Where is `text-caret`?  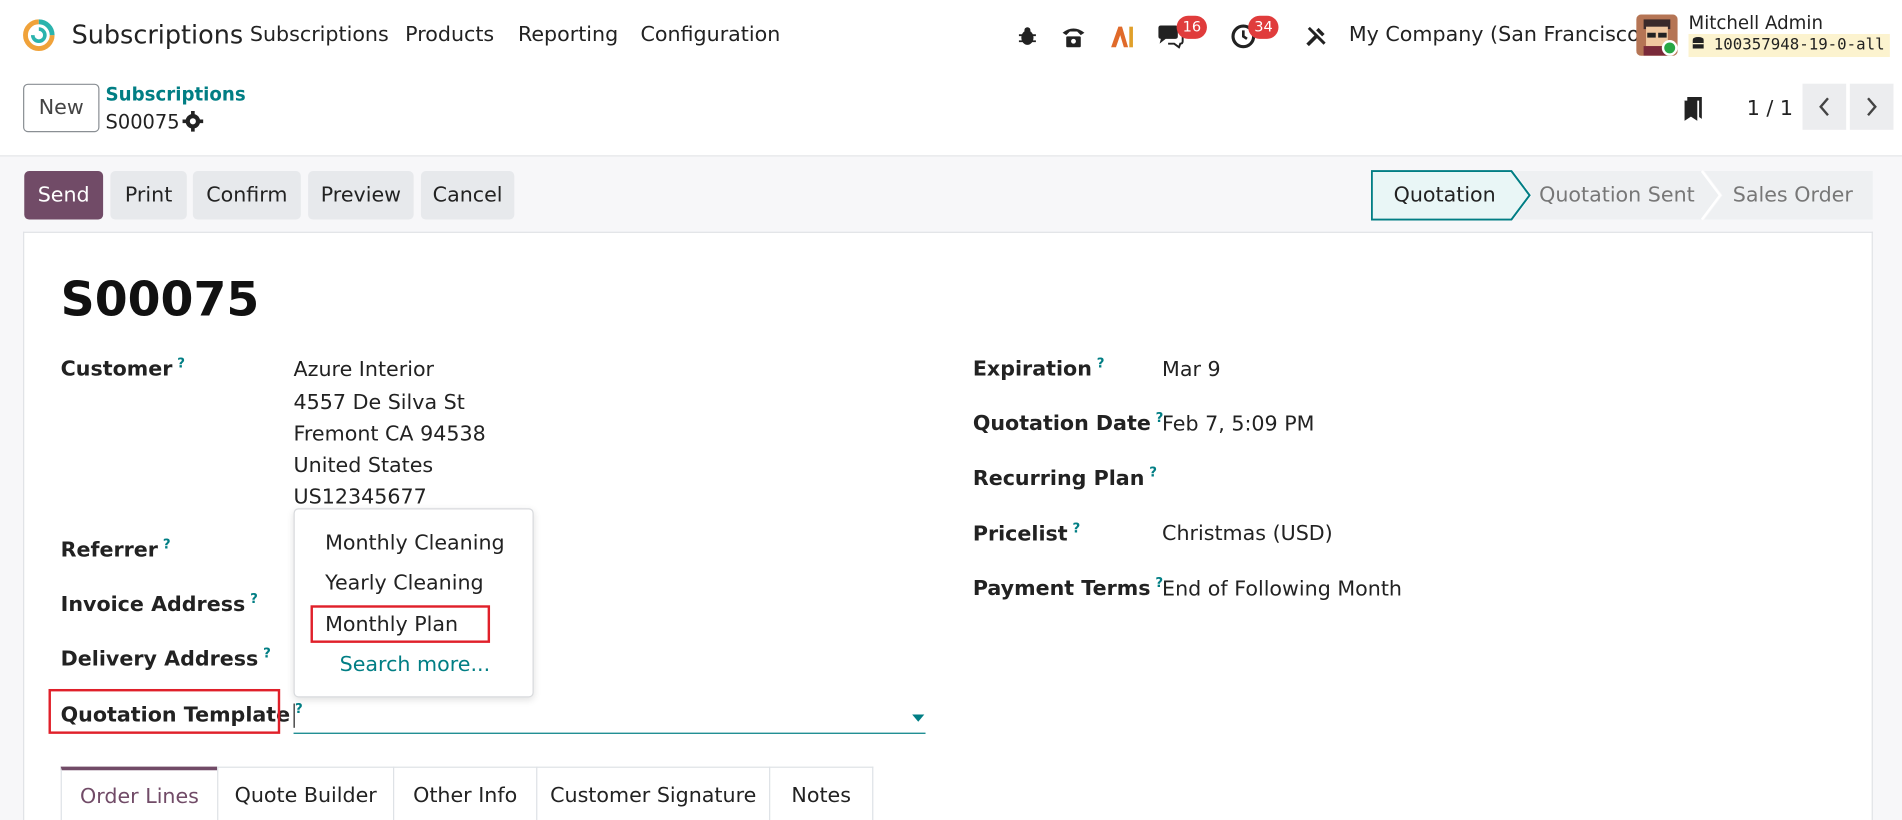
text-caret is located at coordinates (294, 715).